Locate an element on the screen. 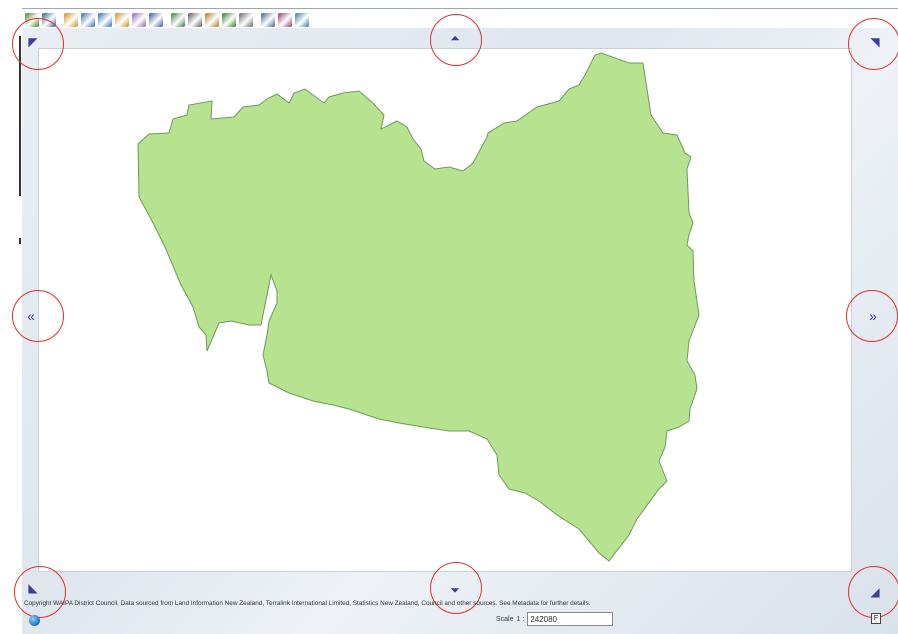 The height and width of the screenshot is (634, 898). toolbar-icon-group is located at coordinates (166, 20).